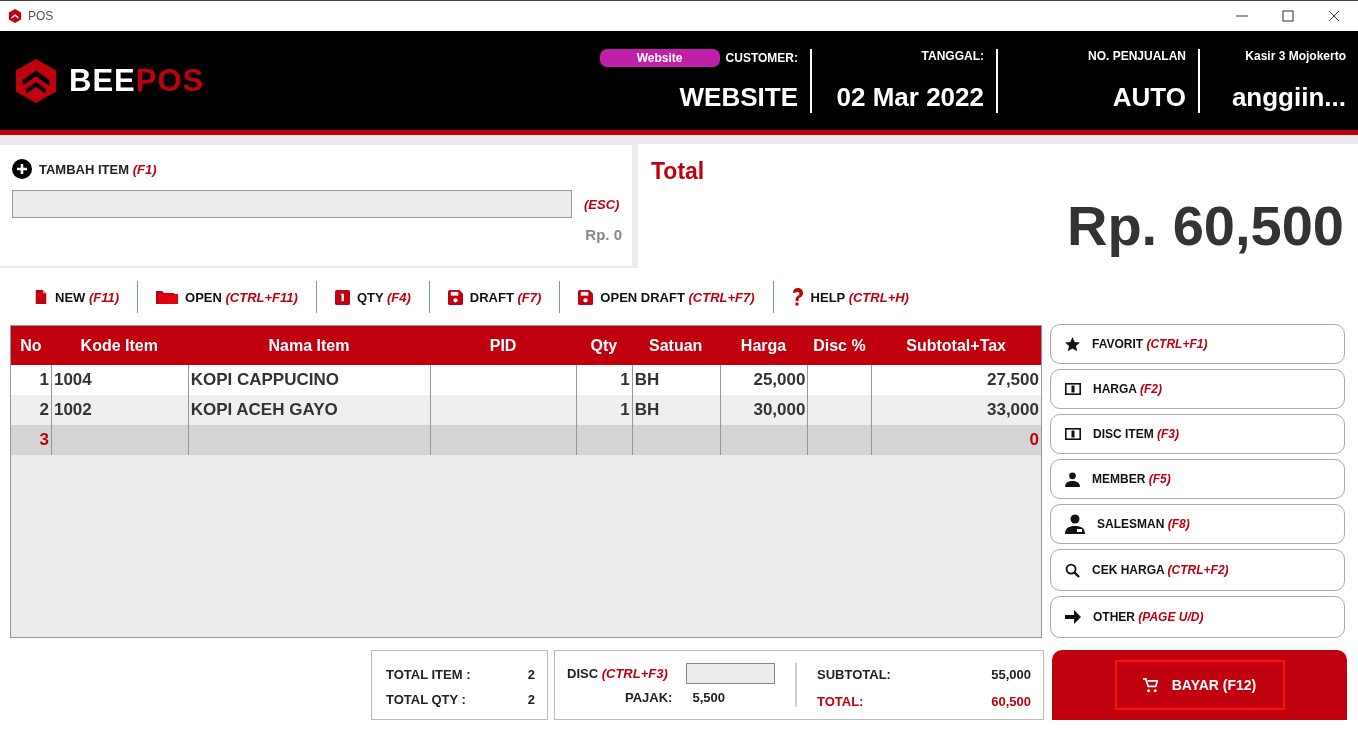 This screenshot has width=1358, height=729. I want to click on table-cell: 1004, so click(72, 380).